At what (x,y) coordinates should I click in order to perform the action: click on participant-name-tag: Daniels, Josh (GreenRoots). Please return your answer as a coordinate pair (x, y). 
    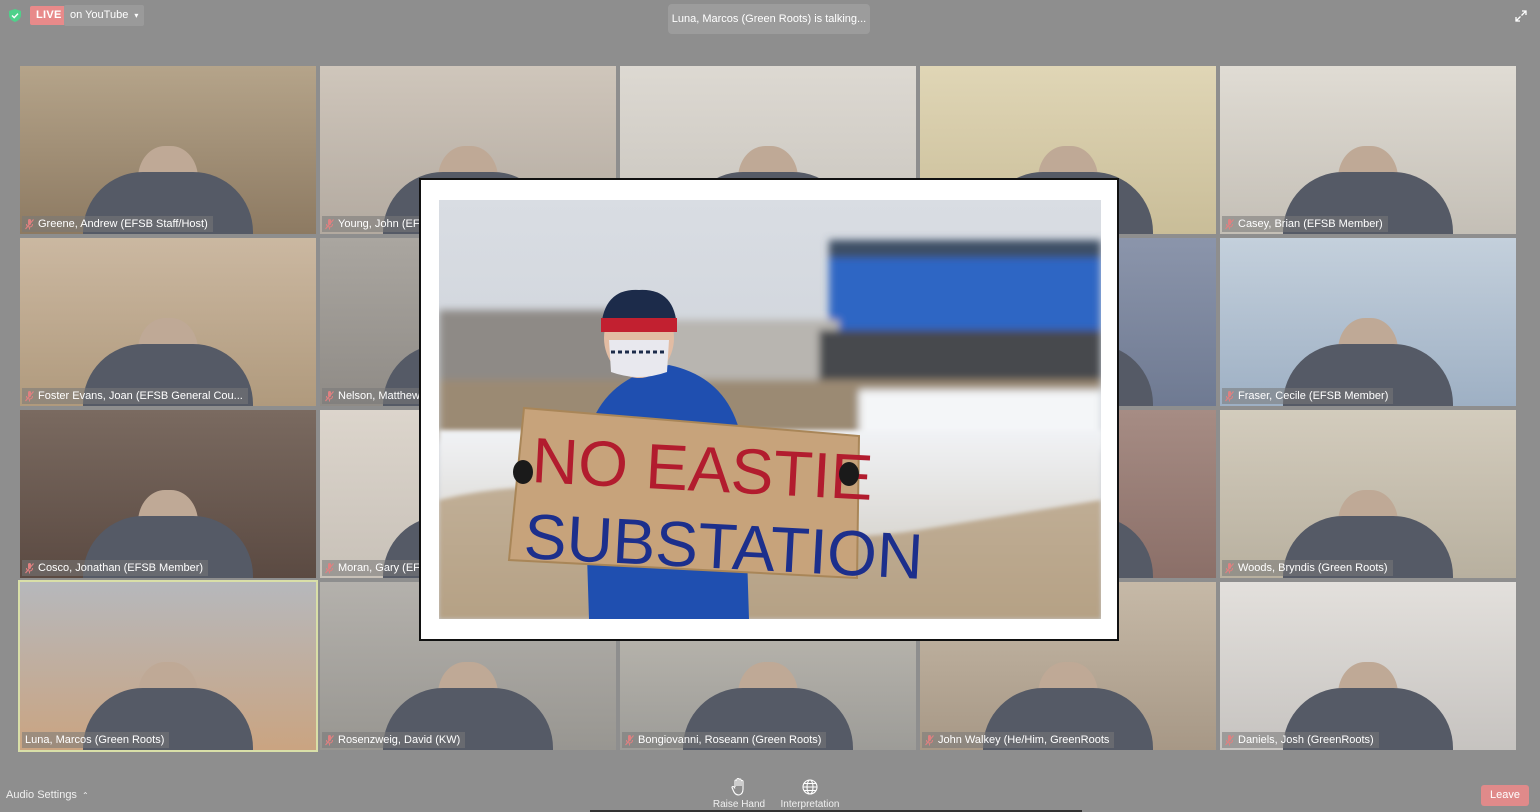
    Looking at the image, I should click on (1300, 740).